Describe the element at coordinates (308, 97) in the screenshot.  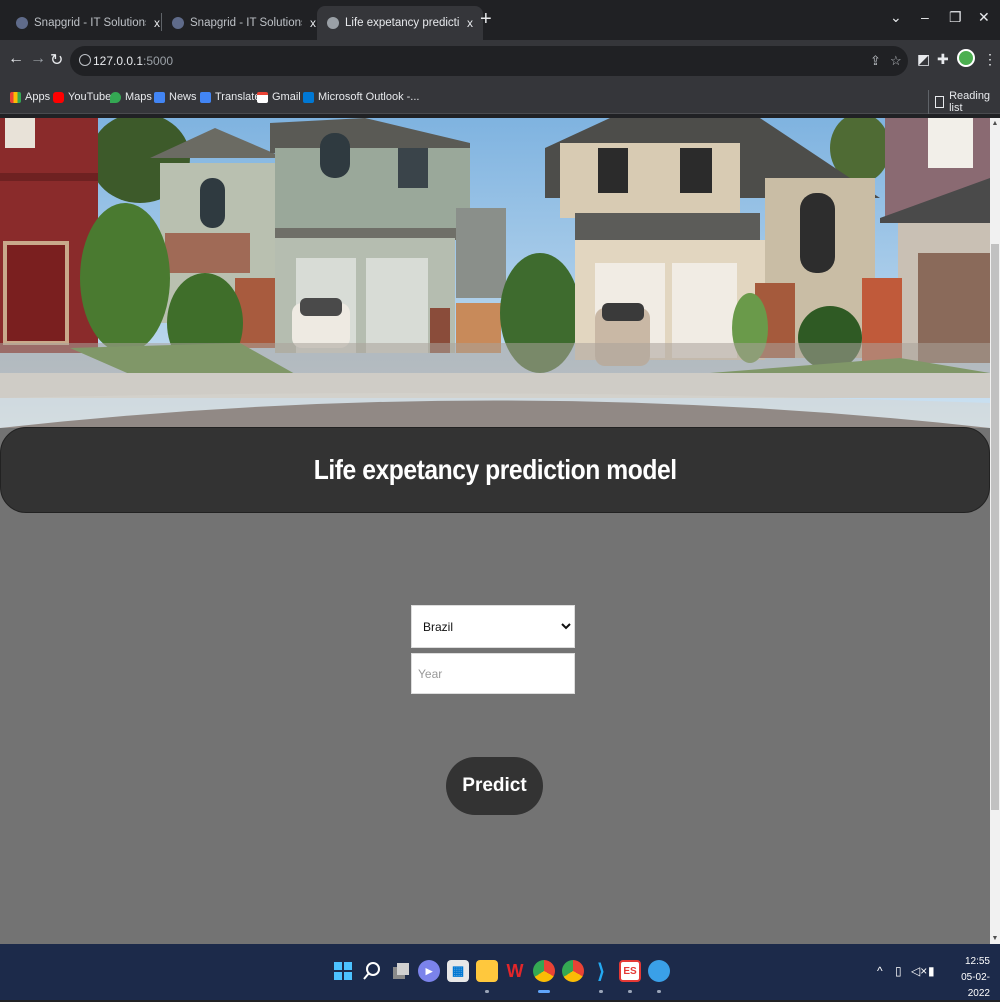
I see `outlook-icon` at that location.